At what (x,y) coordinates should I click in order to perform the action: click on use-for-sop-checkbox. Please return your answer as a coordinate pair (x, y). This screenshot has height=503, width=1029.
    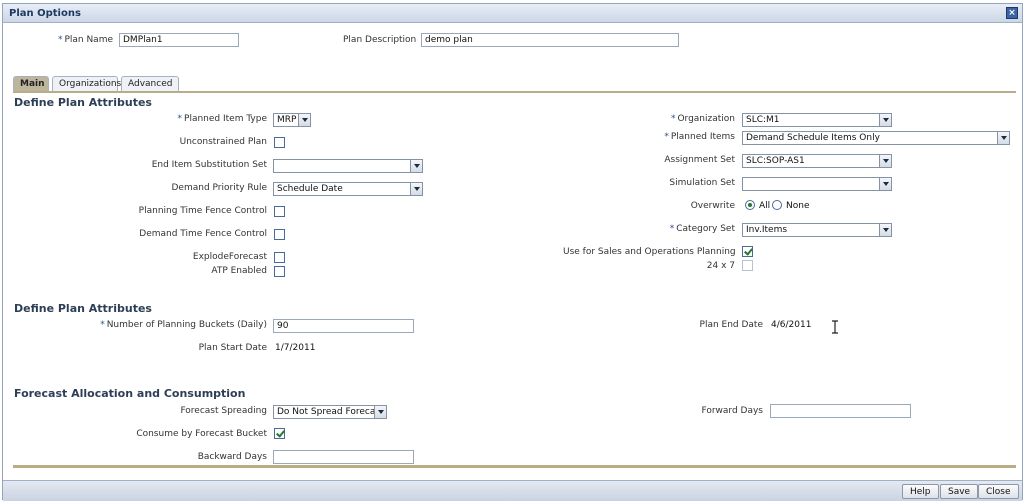
    Looking at the image, I should click on (747, 251).